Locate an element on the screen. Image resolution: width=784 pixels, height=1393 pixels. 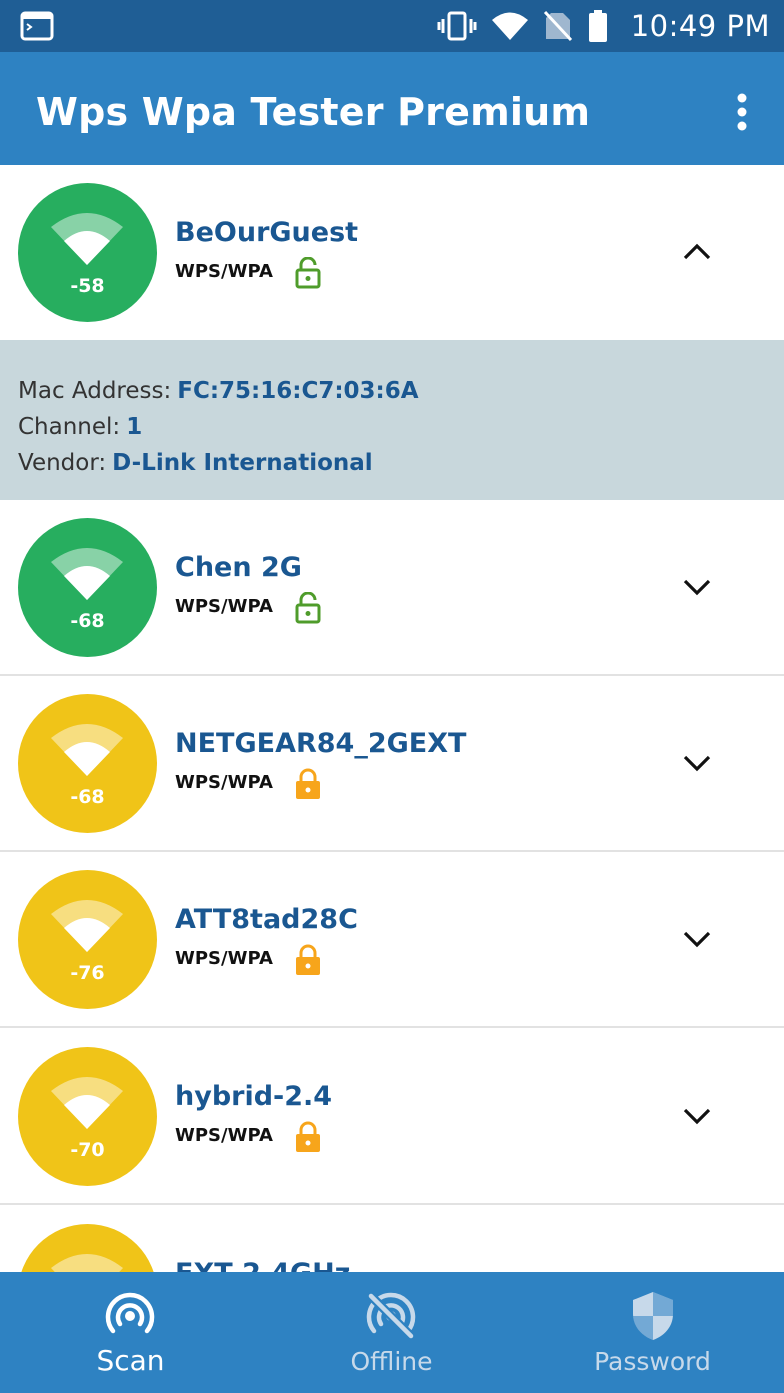
vendor-value: D-Link International is located at coordinates (242, 463).